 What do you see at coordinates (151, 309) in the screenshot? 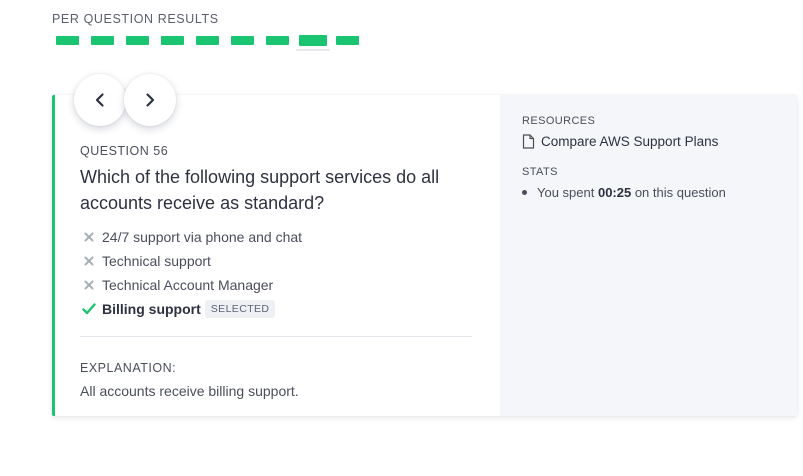
I see `answer-text: Billing support` at bounding box center [151, 309].